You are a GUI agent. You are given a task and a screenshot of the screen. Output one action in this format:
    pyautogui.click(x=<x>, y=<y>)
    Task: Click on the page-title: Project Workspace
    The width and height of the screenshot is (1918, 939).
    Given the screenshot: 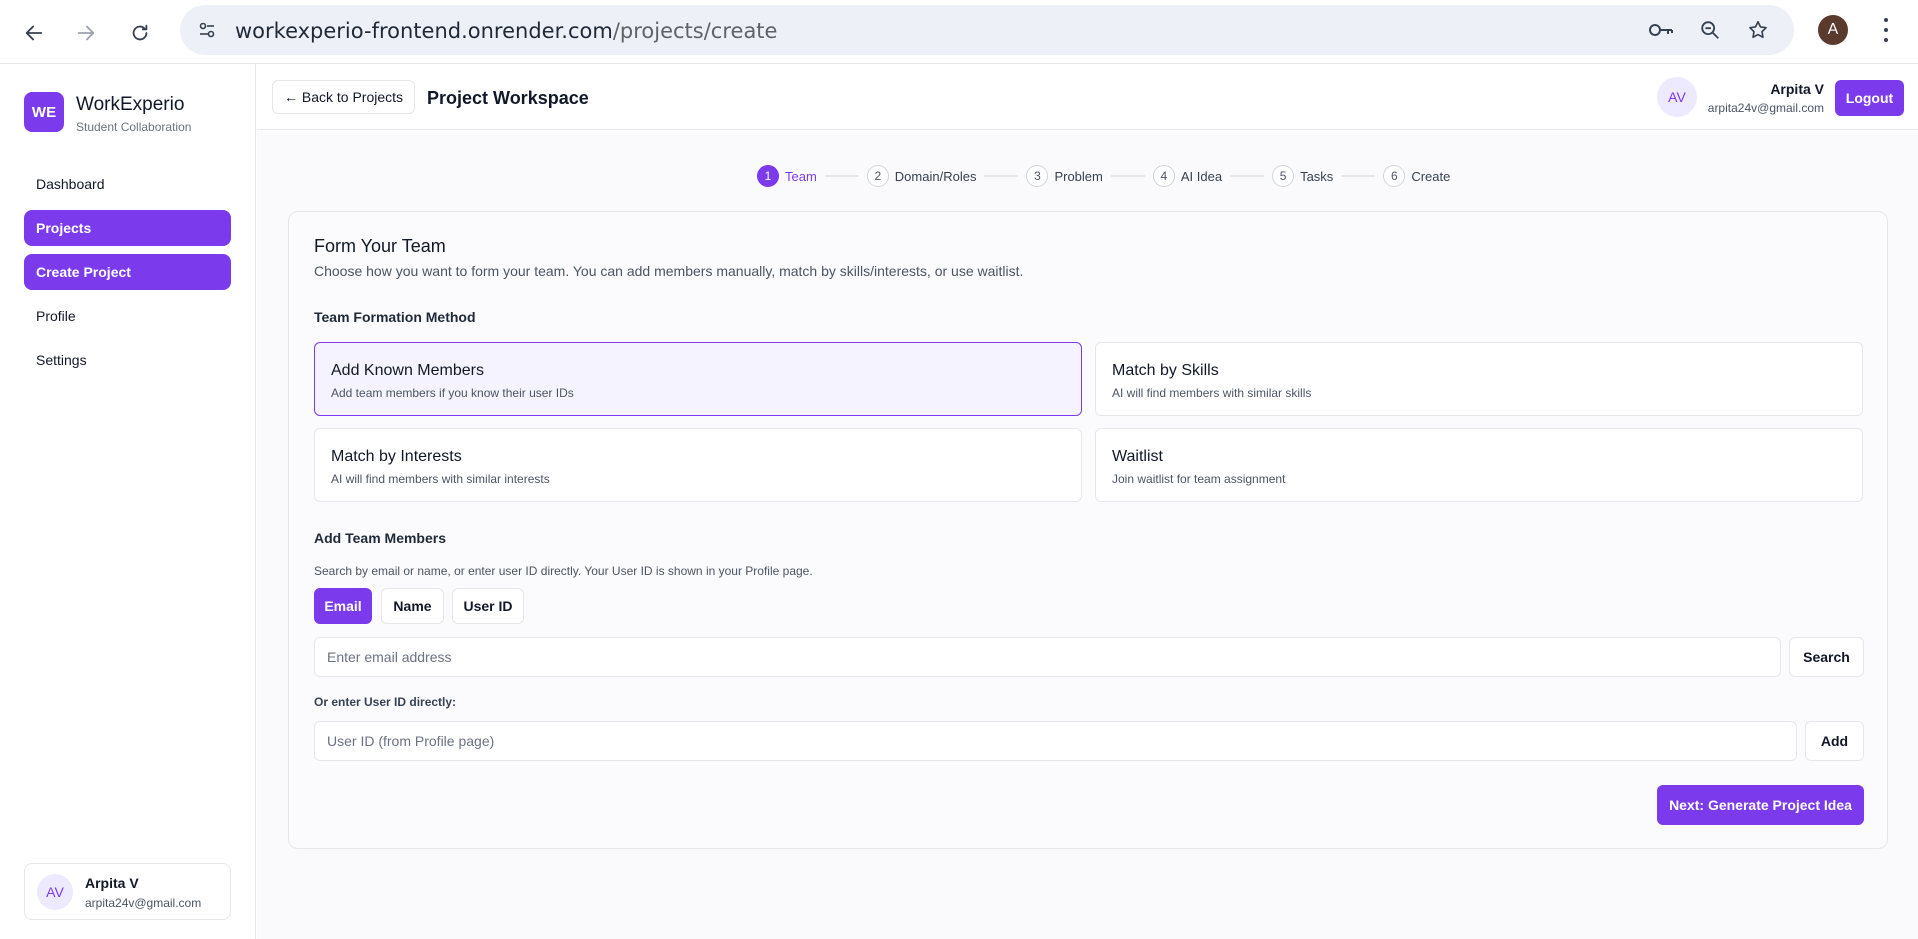 What is the action you would take?
    pyautogui.click(x=508, y=98)
    